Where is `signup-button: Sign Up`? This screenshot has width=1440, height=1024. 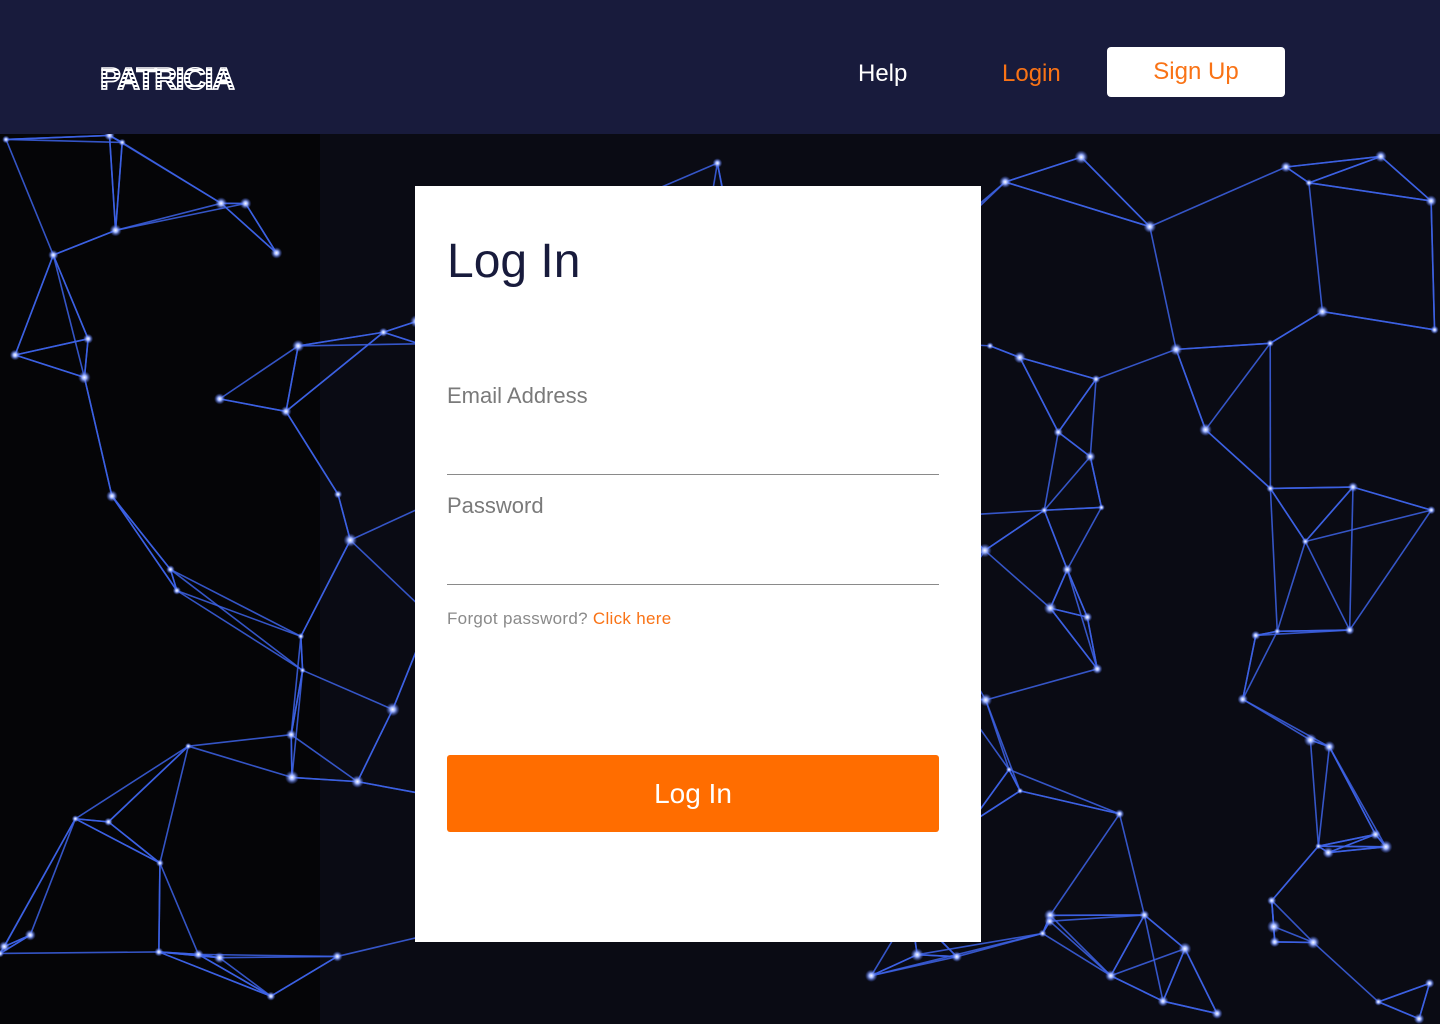
signup-button: Sign Up is located at coordinates (1196, 72).